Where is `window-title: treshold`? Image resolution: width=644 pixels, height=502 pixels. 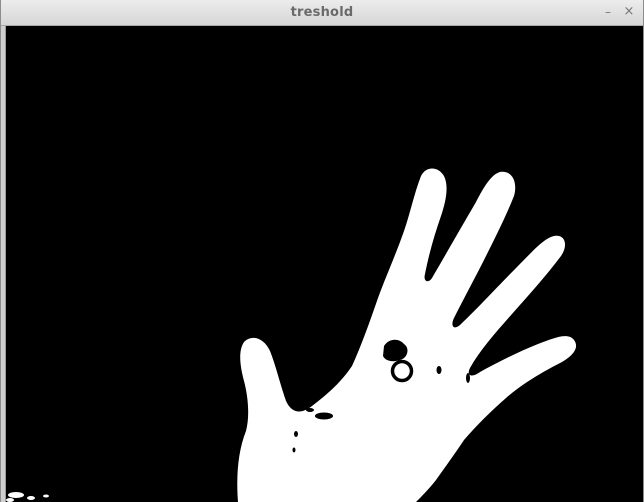
window-title: treshold is located at coordinates (322, 12).